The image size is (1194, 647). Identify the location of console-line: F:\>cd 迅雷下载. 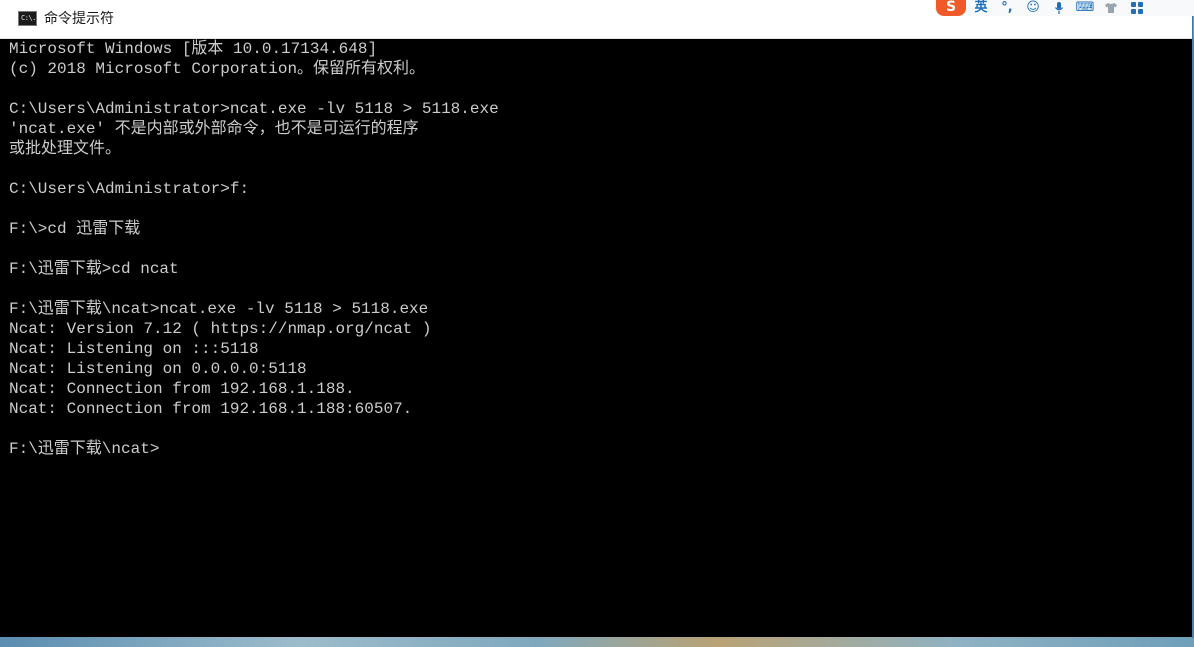
(75, 229).